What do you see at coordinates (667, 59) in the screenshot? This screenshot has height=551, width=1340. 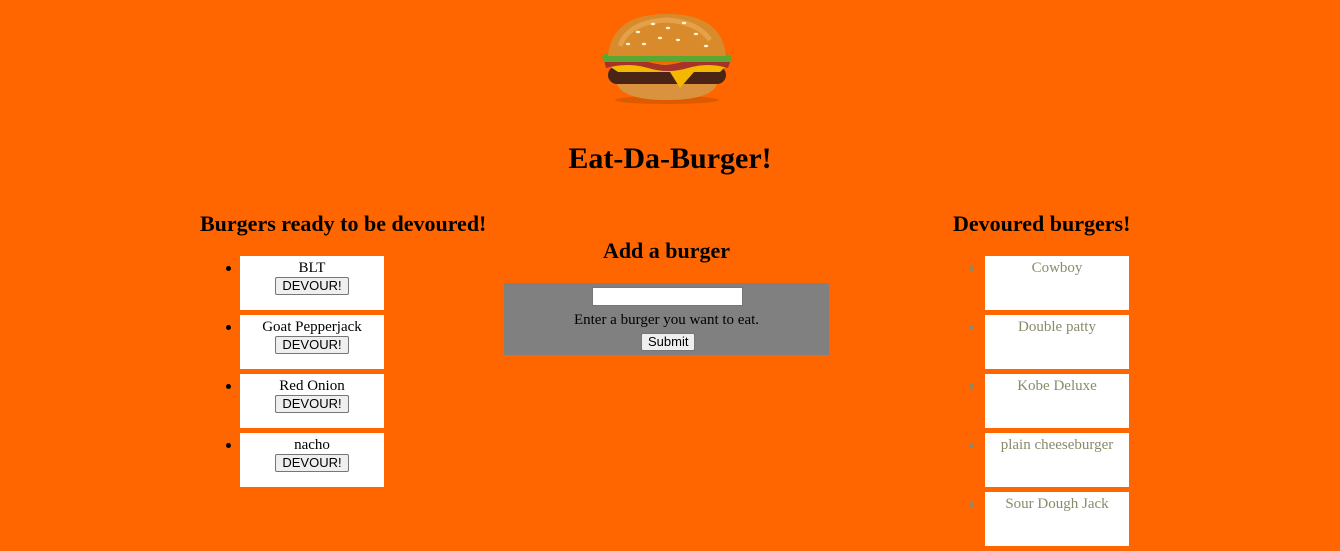 I see `burger-icon` at bounding box center [667, 59].